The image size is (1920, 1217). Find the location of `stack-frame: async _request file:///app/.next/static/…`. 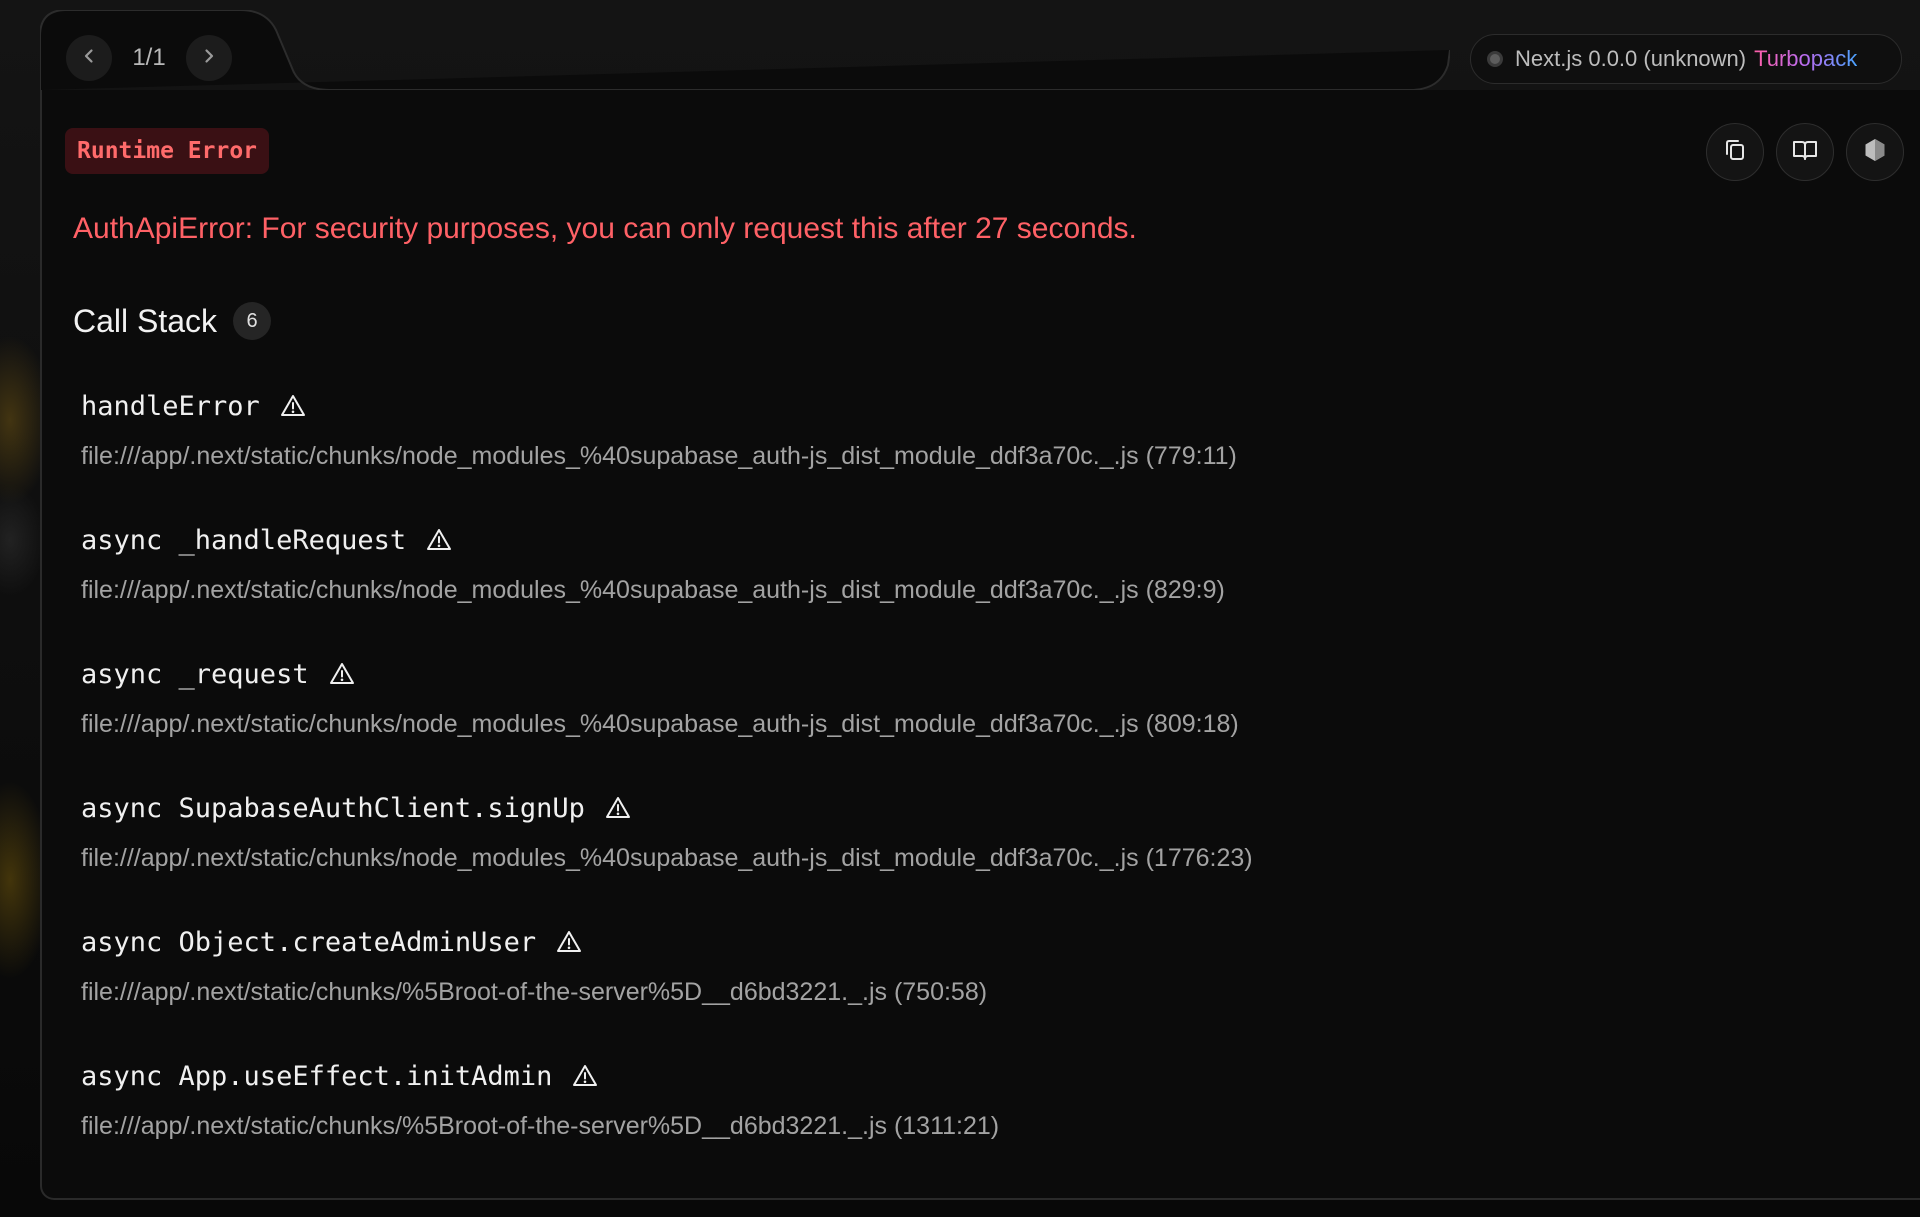

stack-frame: async _request file:///app/.next/static/… is located at coordinates (781, 715).